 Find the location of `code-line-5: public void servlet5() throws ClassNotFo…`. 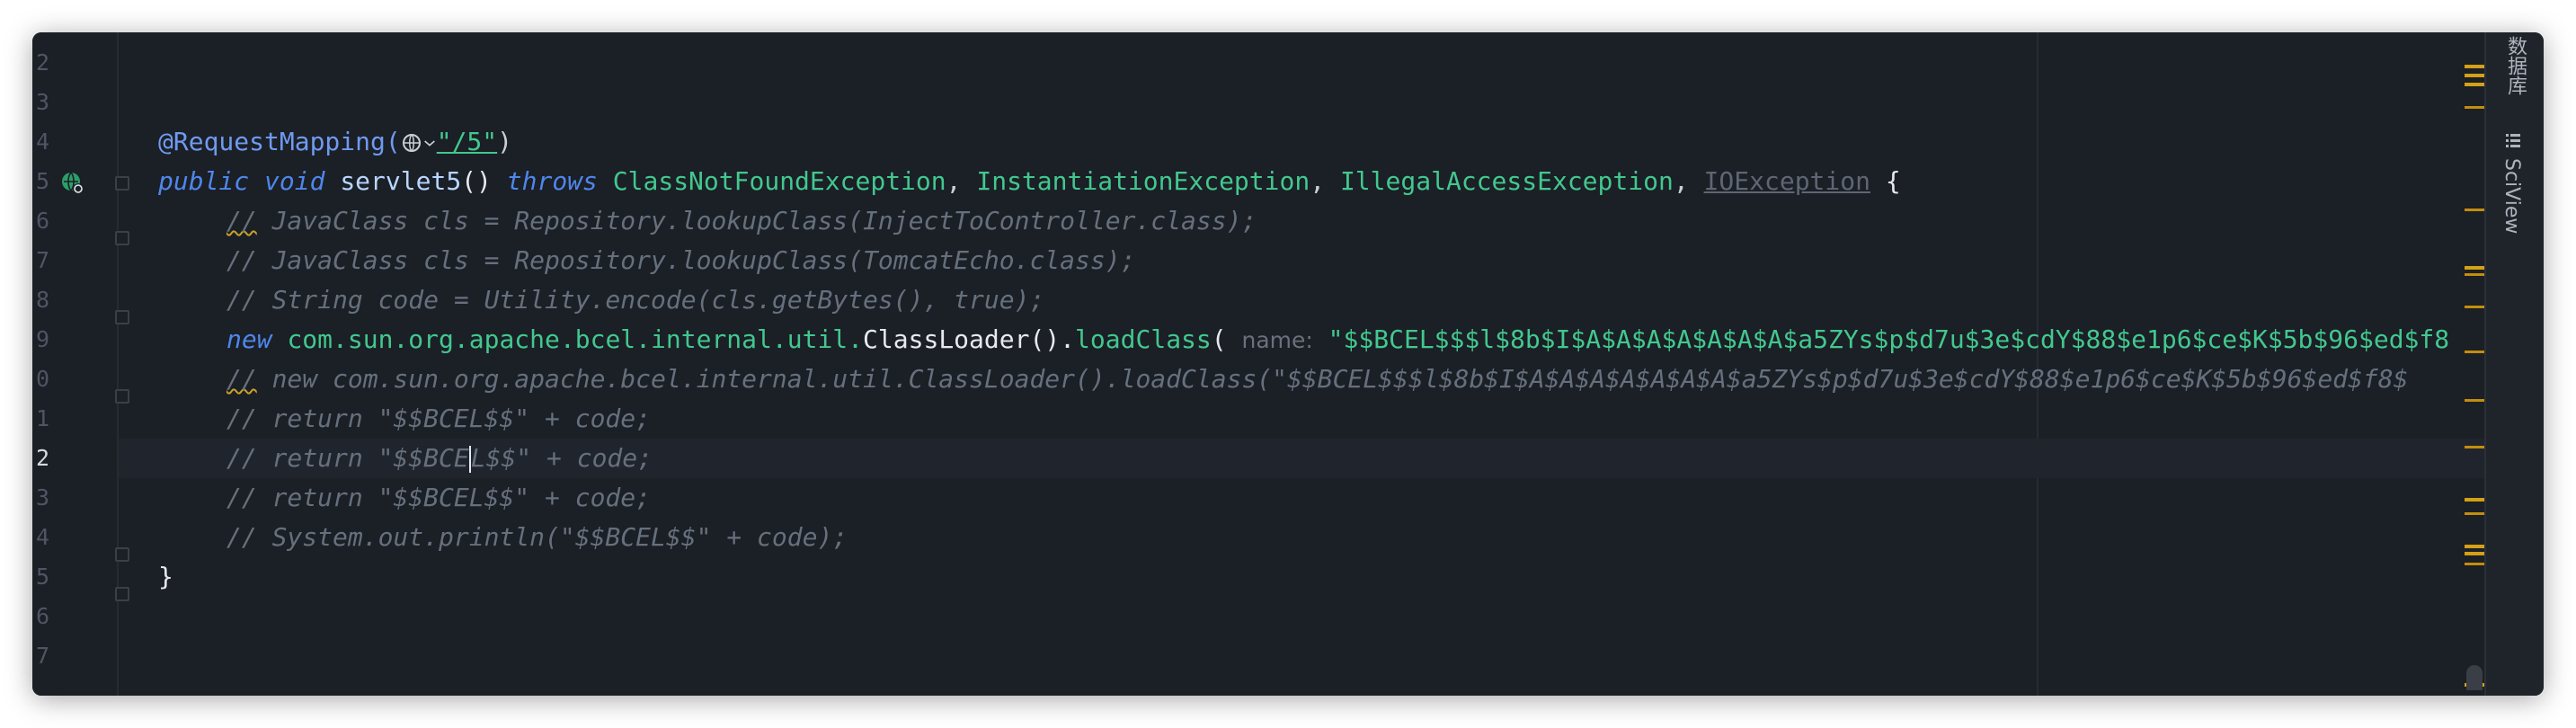

code-line-5: public void servlet5() throws ClassNotFo… is located at coordinates (1302, 181).